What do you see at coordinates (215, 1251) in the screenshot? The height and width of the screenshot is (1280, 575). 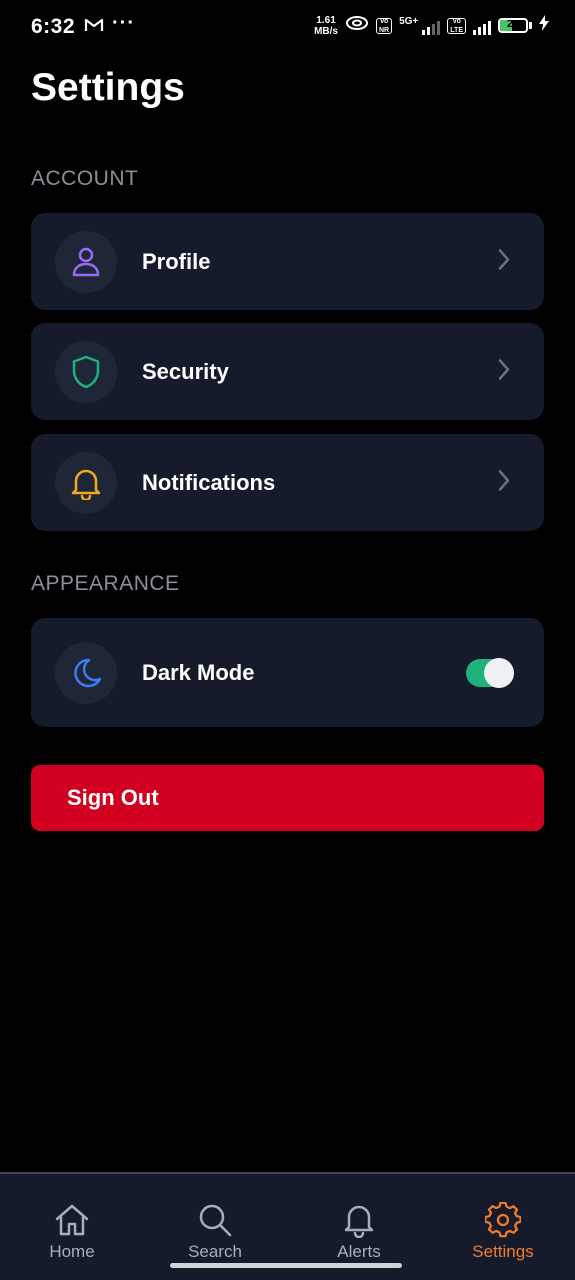 I see `nav-label: Search` at bounding box center [215, 1251].